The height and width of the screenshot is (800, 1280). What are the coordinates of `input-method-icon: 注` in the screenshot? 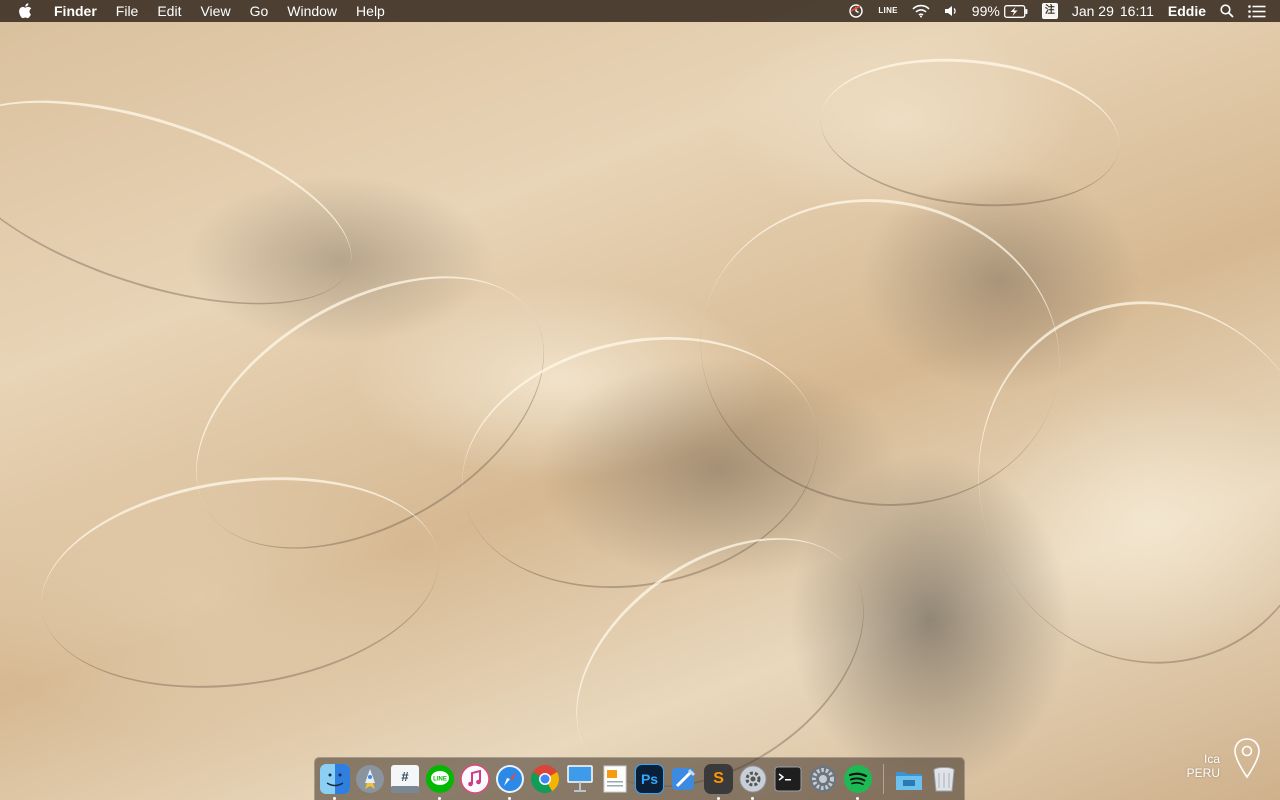 It's located at (1049, 11).